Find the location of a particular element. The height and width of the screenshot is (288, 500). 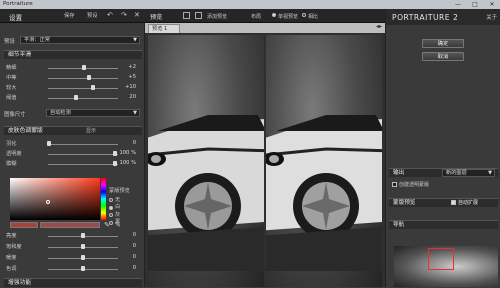

undo-icon: ↶ is located at coordinates (110, 15).